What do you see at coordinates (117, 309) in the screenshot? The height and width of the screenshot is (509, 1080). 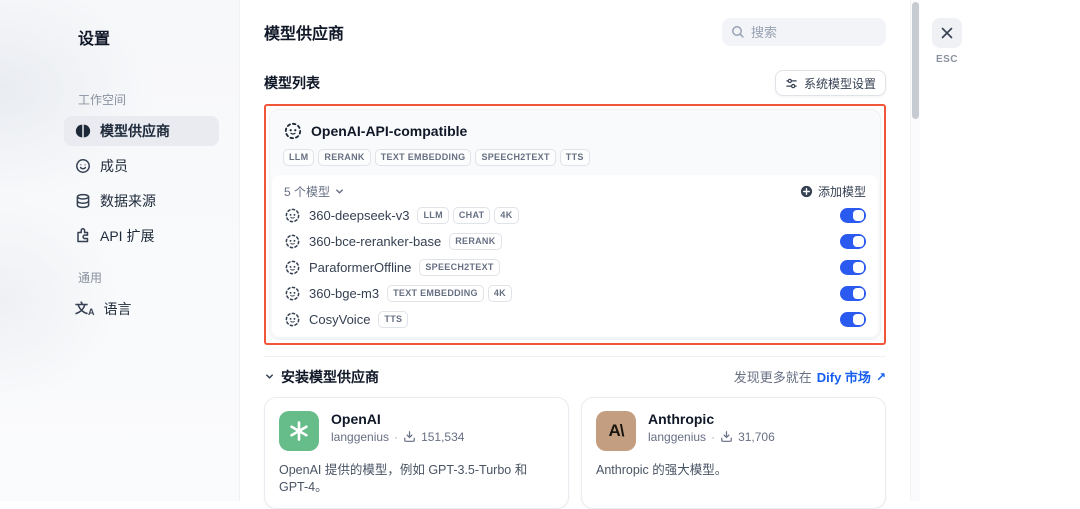 I see `sidebar-item-label: 语言` at bounding box center [117, 309].